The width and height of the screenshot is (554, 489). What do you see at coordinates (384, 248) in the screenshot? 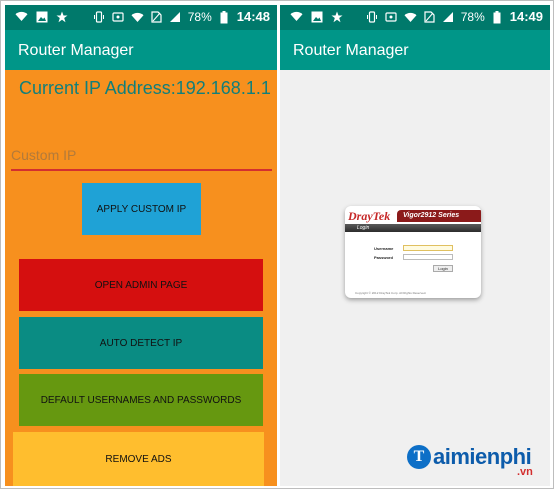
I see `username-label: Username` at bounding box center [384, 248].